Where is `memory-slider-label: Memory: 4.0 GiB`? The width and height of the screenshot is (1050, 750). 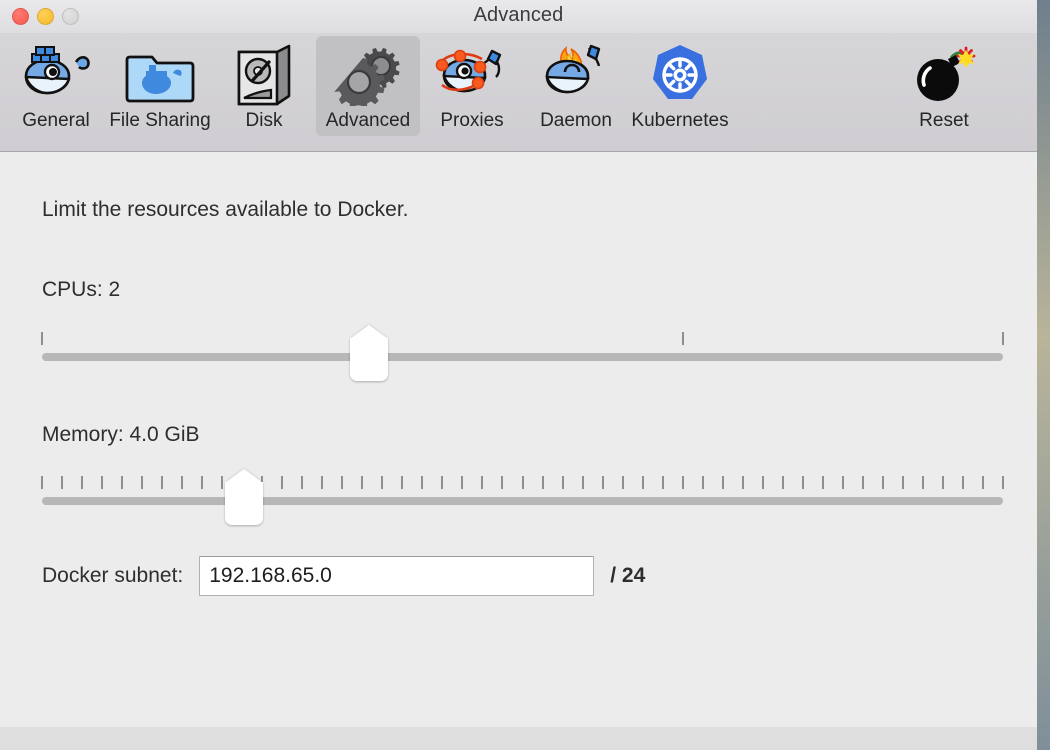 memory-slider-label: Memory: 4.0 GiB is located at coordinates (121, 434).